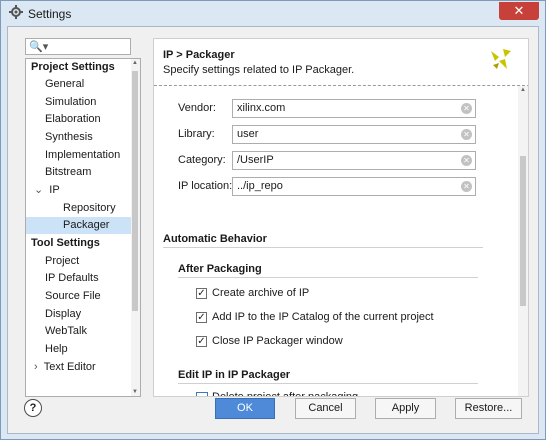  What do you see at coordinates (16, 12) in the screenshot?
I see `settings-app-icon` at bounding box center [16, 12].